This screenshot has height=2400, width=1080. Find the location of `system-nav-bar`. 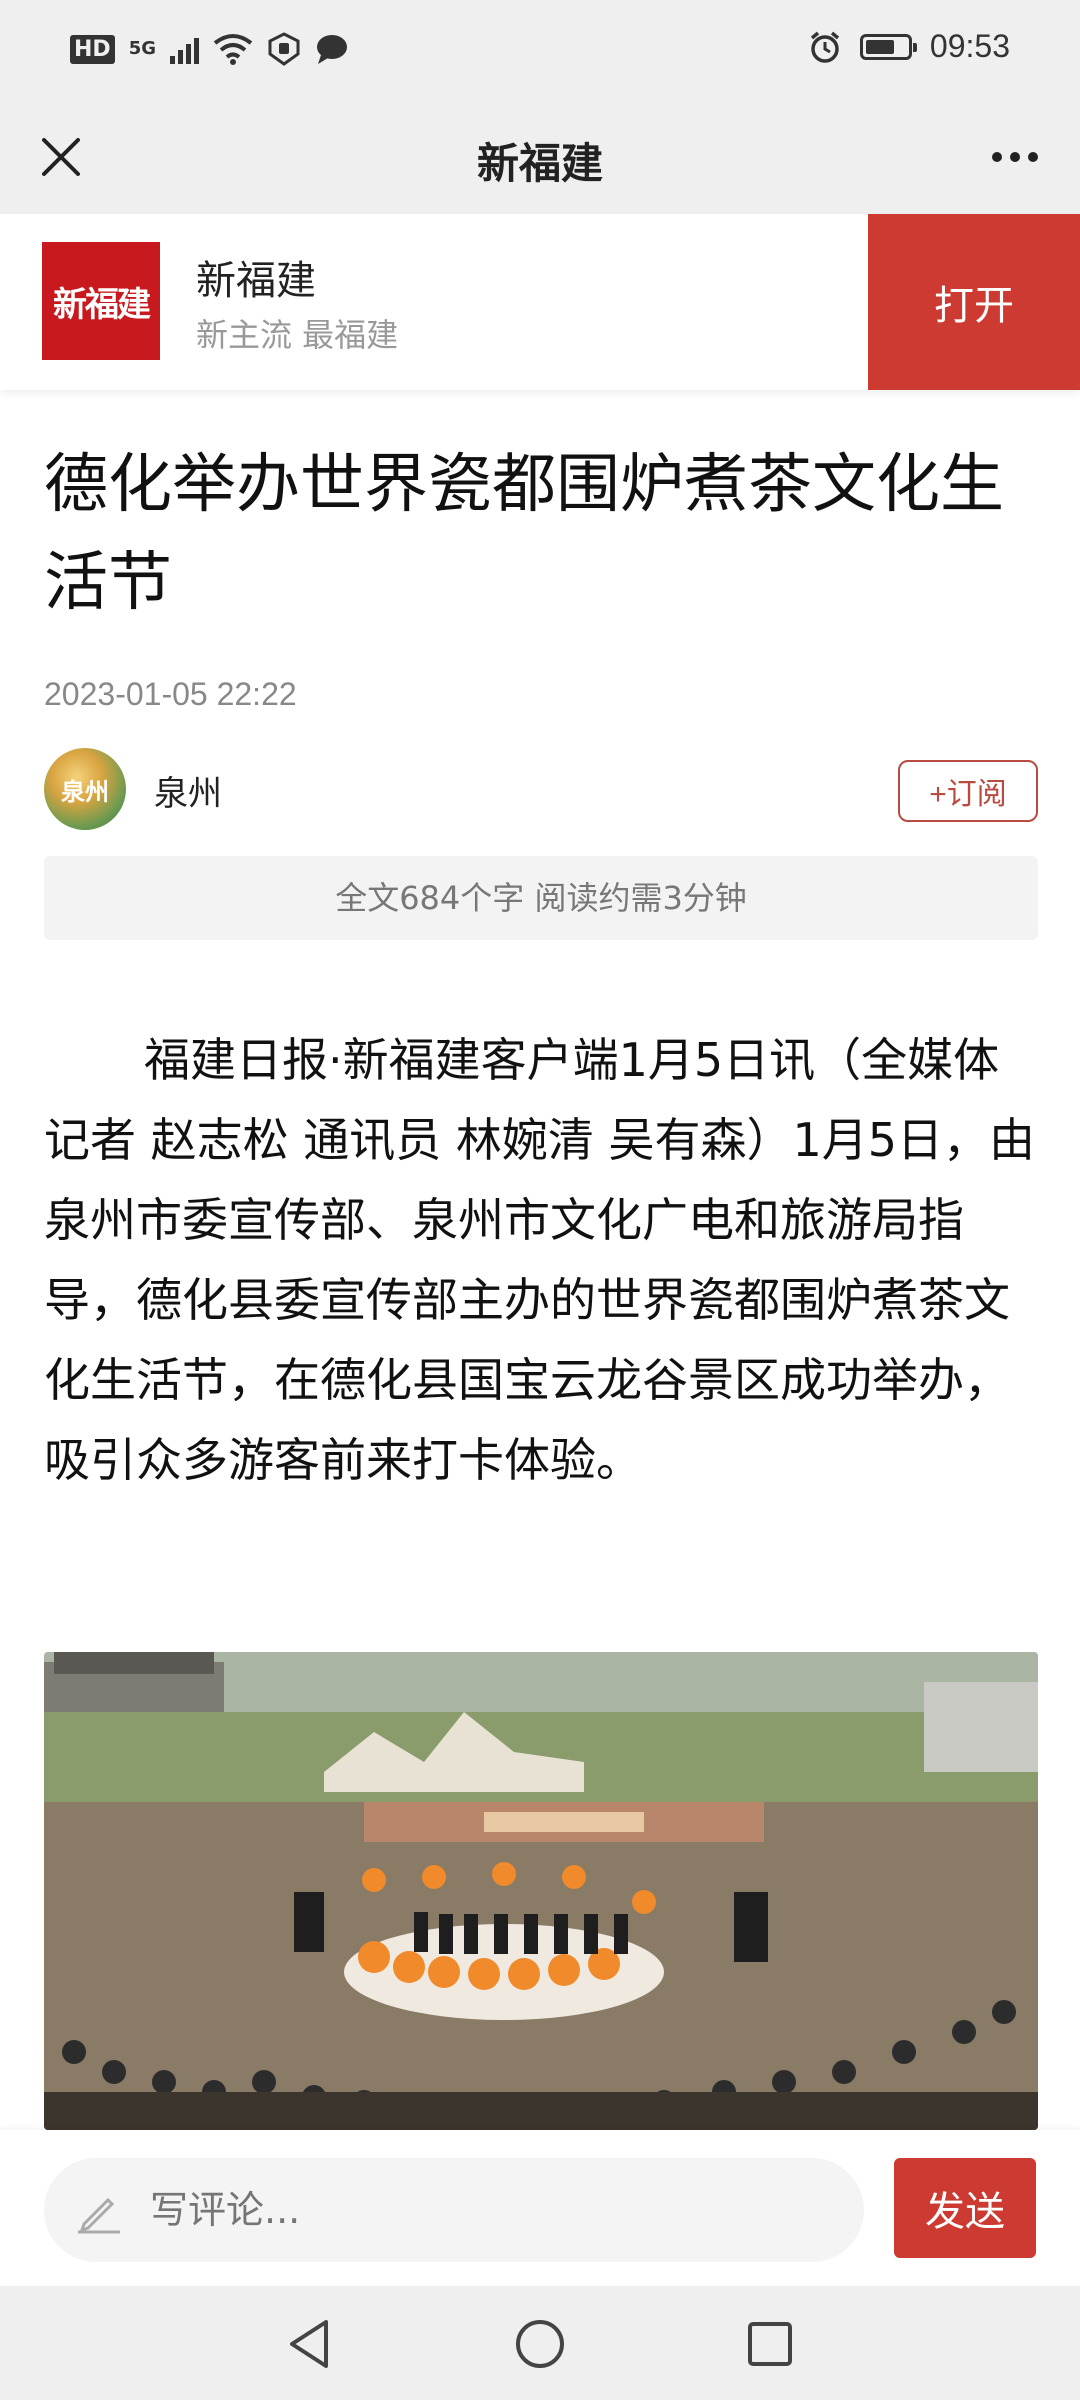

system-nav-bar is located at coordinates (540, 2343).